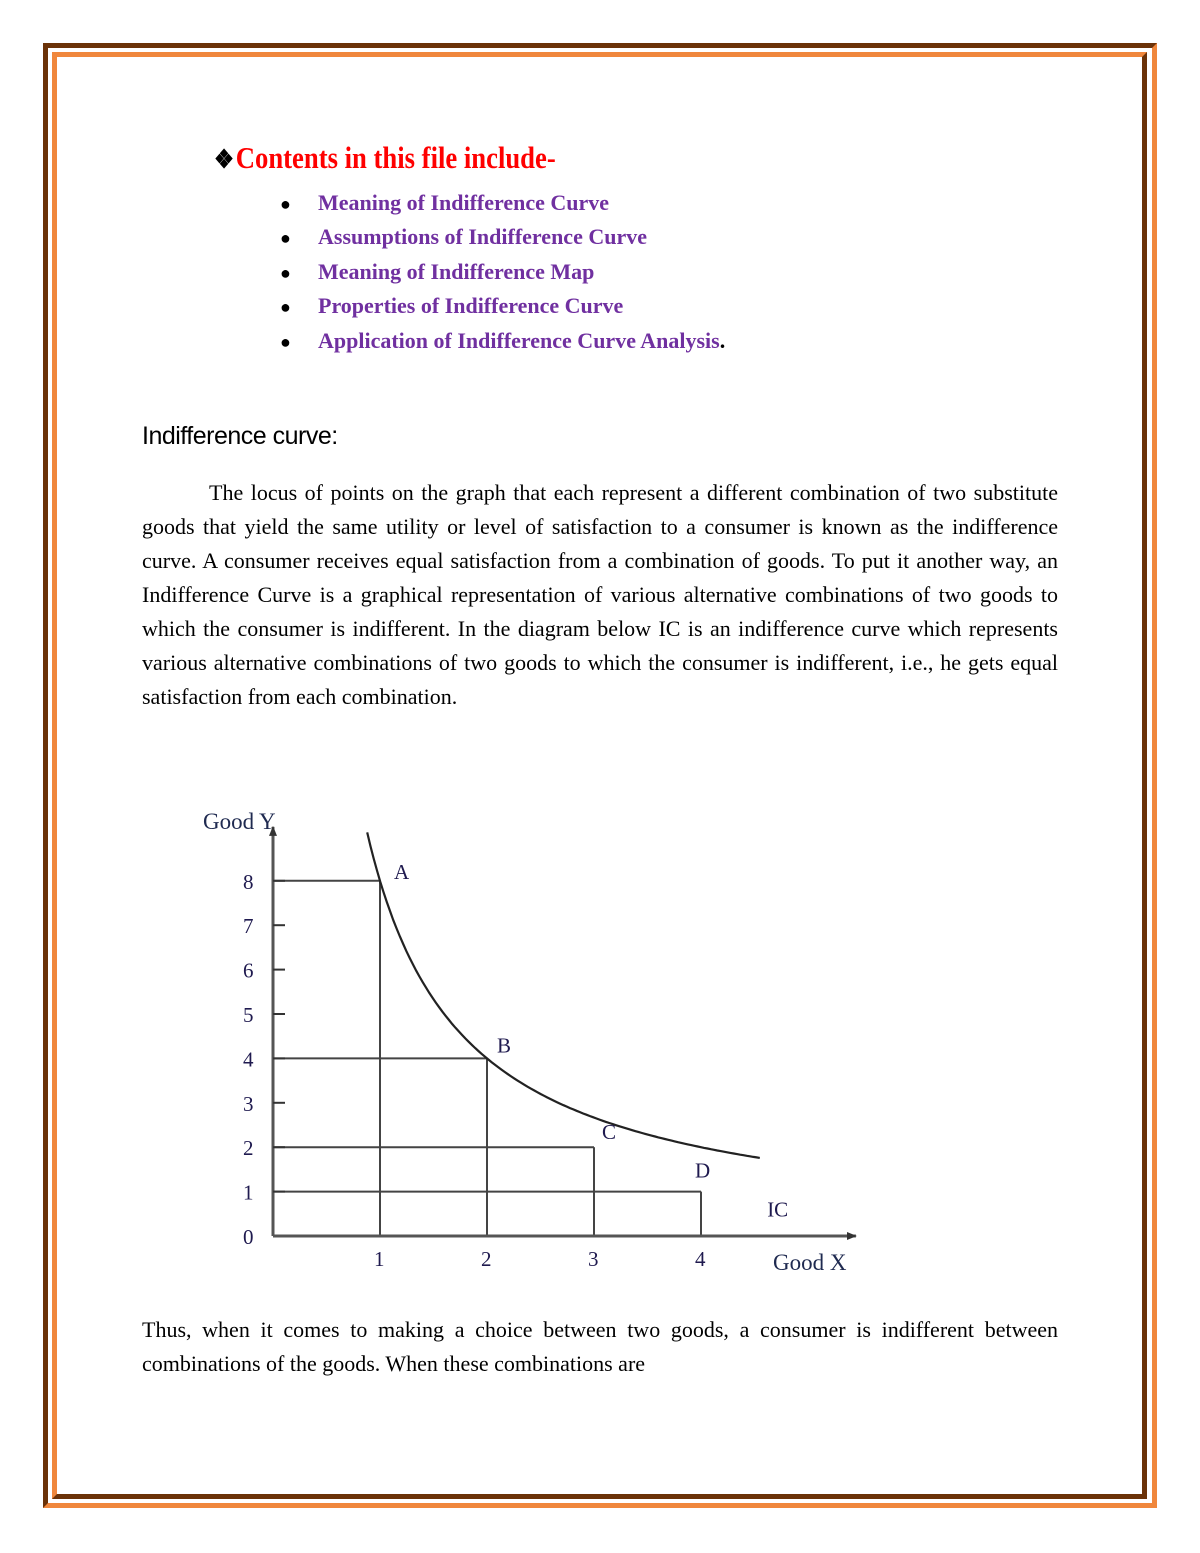  I want to click on y-tick-label: 6, so click(248, 971).